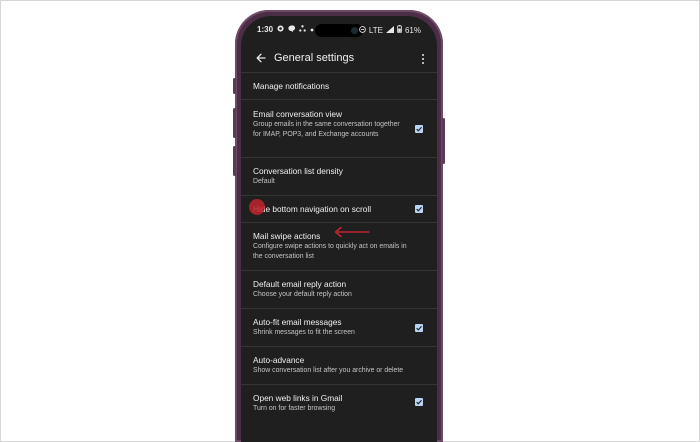 This screenshot has width=700, height=442. Describe the element at coordinates (423, 58) in the screenshot. I see `more-vert-icon` at that location.